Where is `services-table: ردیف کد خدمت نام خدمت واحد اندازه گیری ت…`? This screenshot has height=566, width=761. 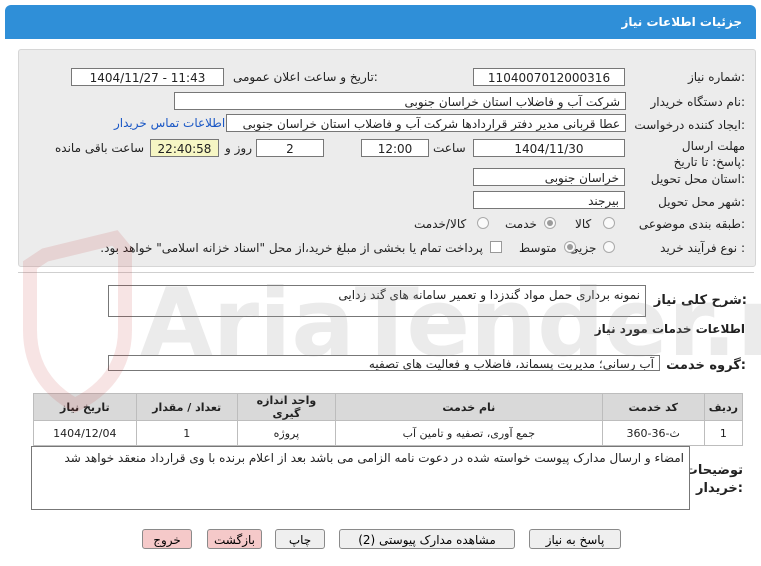
services-table: ردیف کد خدمت نام خدمت واحد اندازه گیری ت… is located at coordinates (388, 419).